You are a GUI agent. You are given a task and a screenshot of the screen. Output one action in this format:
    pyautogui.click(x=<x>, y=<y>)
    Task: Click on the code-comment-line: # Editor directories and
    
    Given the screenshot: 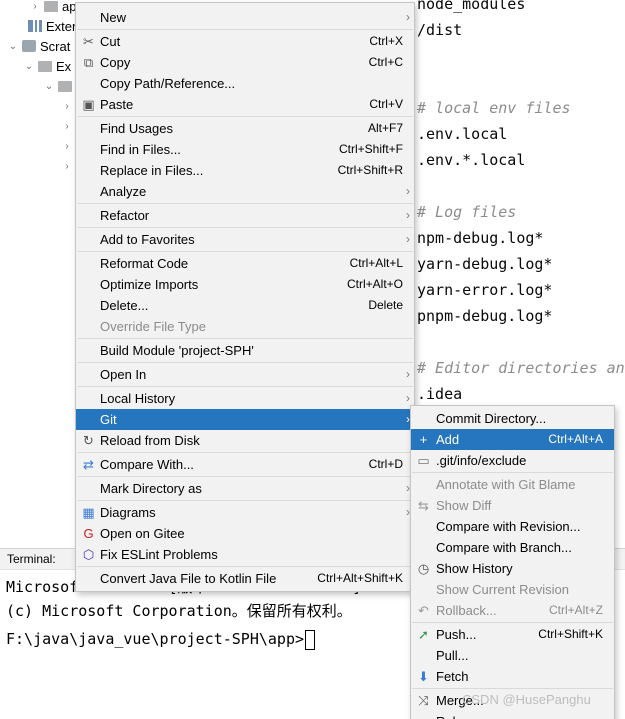 What is the action you would take?
    pyautogui.click(x=521, y=368)
    